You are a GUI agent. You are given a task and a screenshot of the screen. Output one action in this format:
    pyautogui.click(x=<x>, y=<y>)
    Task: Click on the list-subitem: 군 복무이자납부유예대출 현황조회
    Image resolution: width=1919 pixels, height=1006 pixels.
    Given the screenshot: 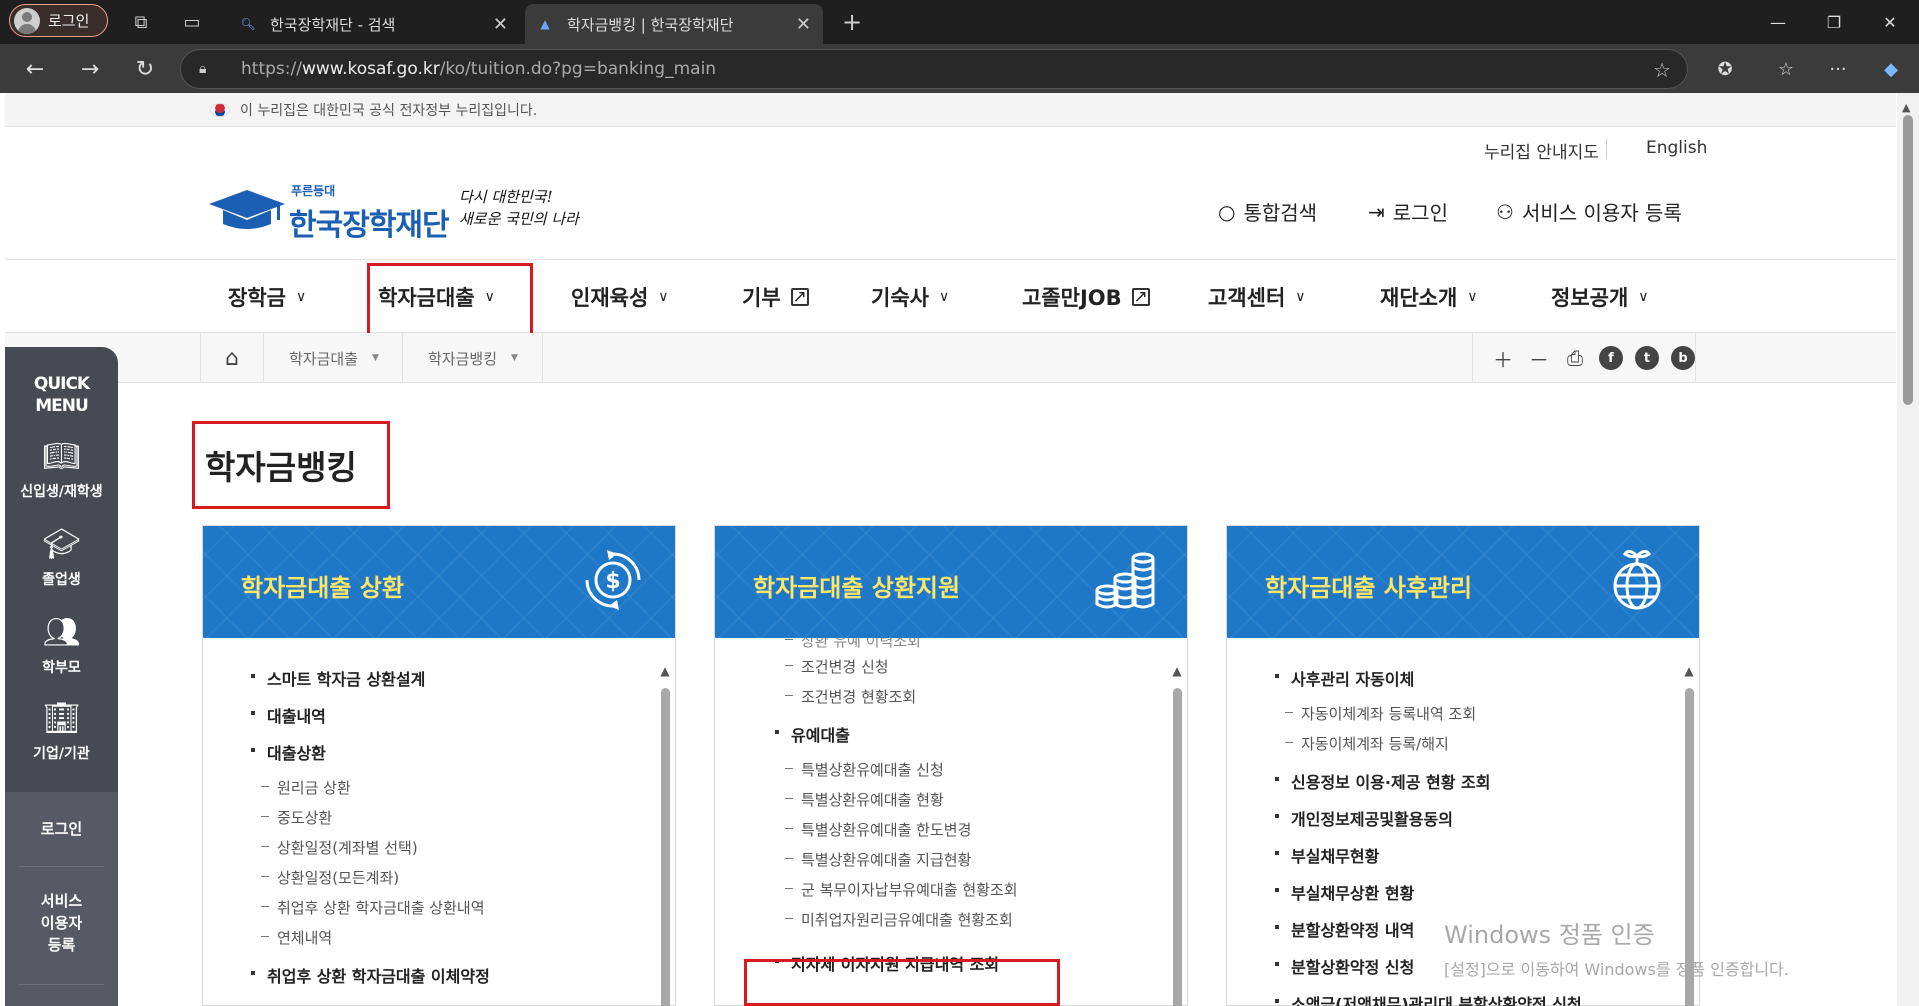 What is the action you would take?
    pyautogui.click(x=960, y=894)
    